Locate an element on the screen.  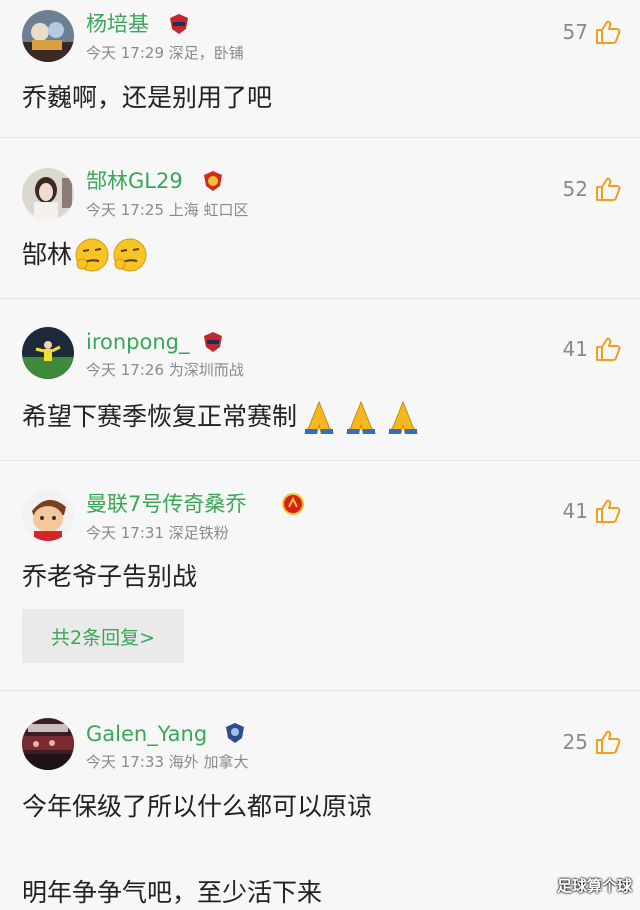
comment-text-content: 今年保级了所以什么都可以原谅 is located at coordinates (197, 806).